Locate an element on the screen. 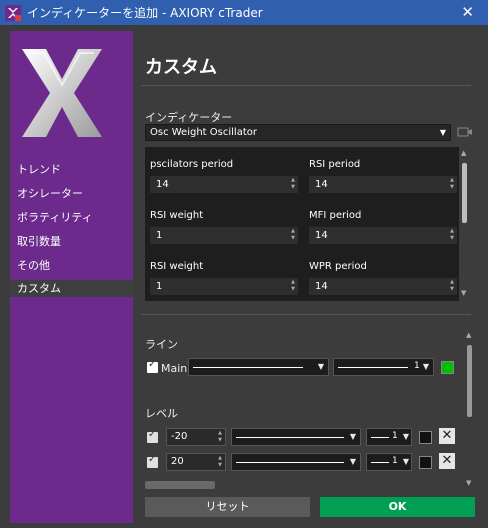 Image resolution: width=488 pixels, height=528 pixels. line-style-select: ▼ is located at coordinates (258, 367).